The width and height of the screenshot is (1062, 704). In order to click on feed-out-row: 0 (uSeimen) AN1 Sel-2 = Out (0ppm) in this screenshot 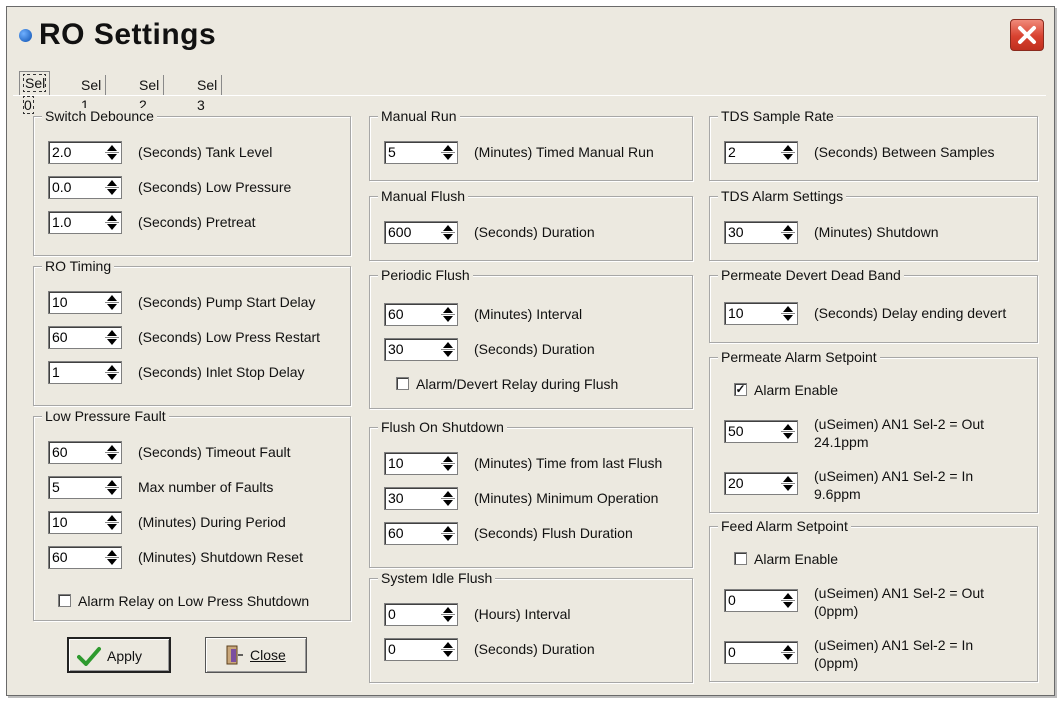, I will do `click(876, 602)`.